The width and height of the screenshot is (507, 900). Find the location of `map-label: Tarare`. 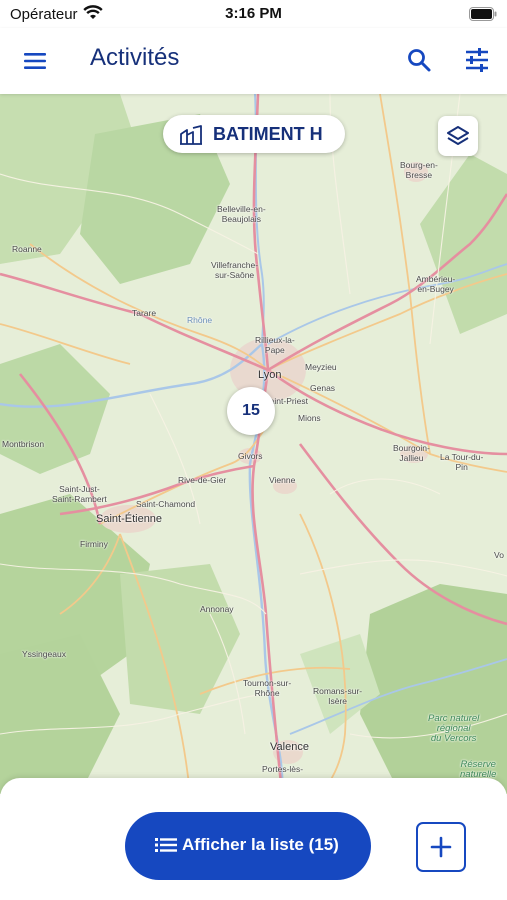

map-label: Tarare is located at coordinates (144, 313).